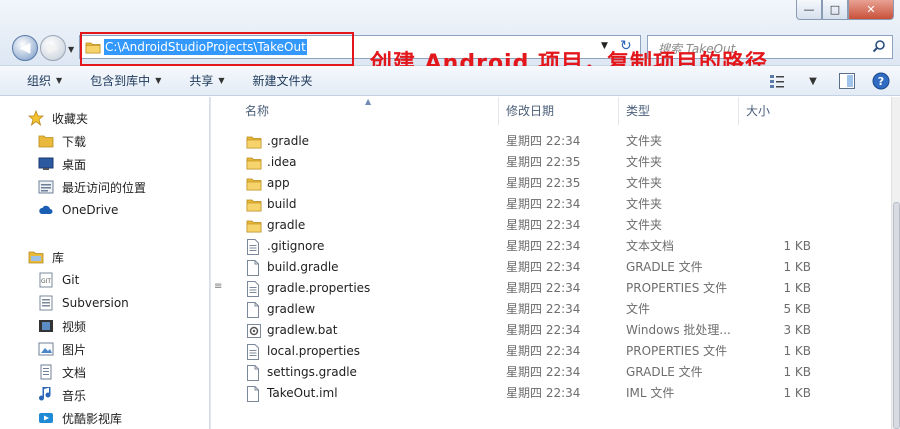 Image resolution: width=900 pixels, height=429 pixels. I want to click on sidebar-item-label: Git, so click(71, 280).